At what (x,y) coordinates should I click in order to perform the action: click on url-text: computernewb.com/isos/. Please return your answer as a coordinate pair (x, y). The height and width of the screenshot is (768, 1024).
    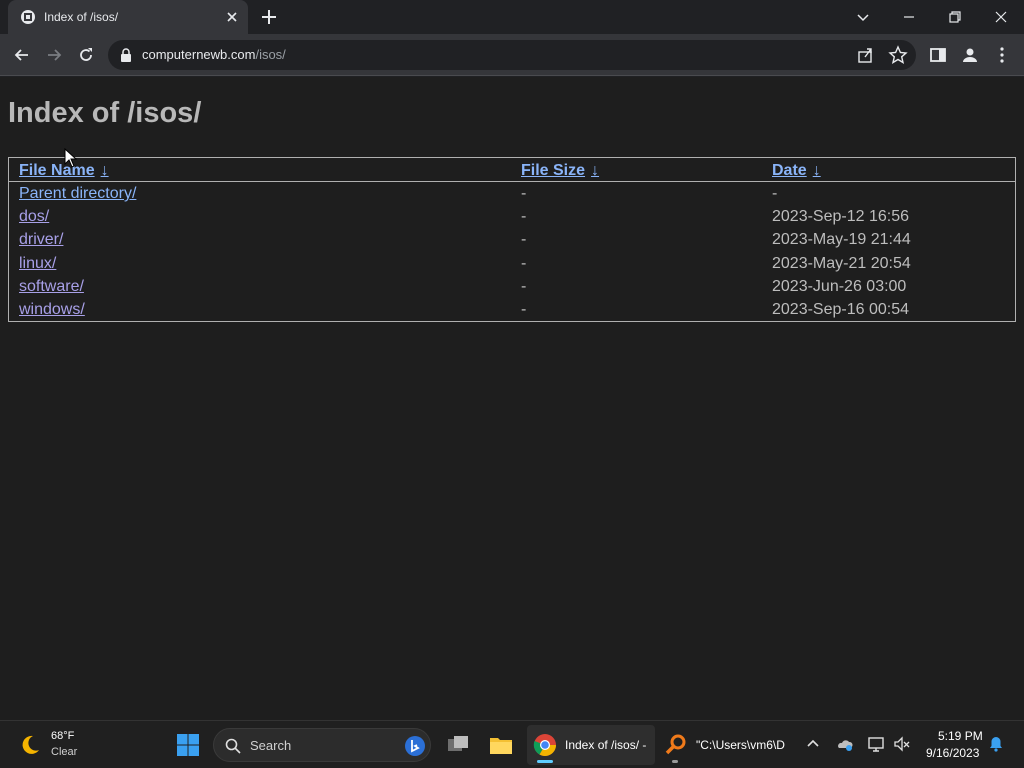
    Looking at the image, I should click on (214, 54).